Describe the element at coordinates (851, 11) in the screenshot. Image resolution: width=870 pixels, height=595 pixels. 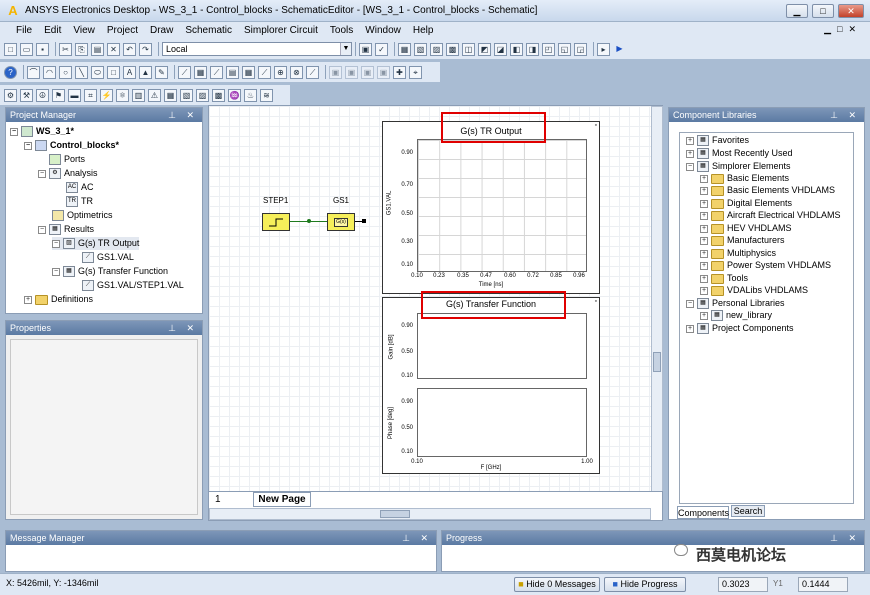
I see `close-button: ✕` at that location.